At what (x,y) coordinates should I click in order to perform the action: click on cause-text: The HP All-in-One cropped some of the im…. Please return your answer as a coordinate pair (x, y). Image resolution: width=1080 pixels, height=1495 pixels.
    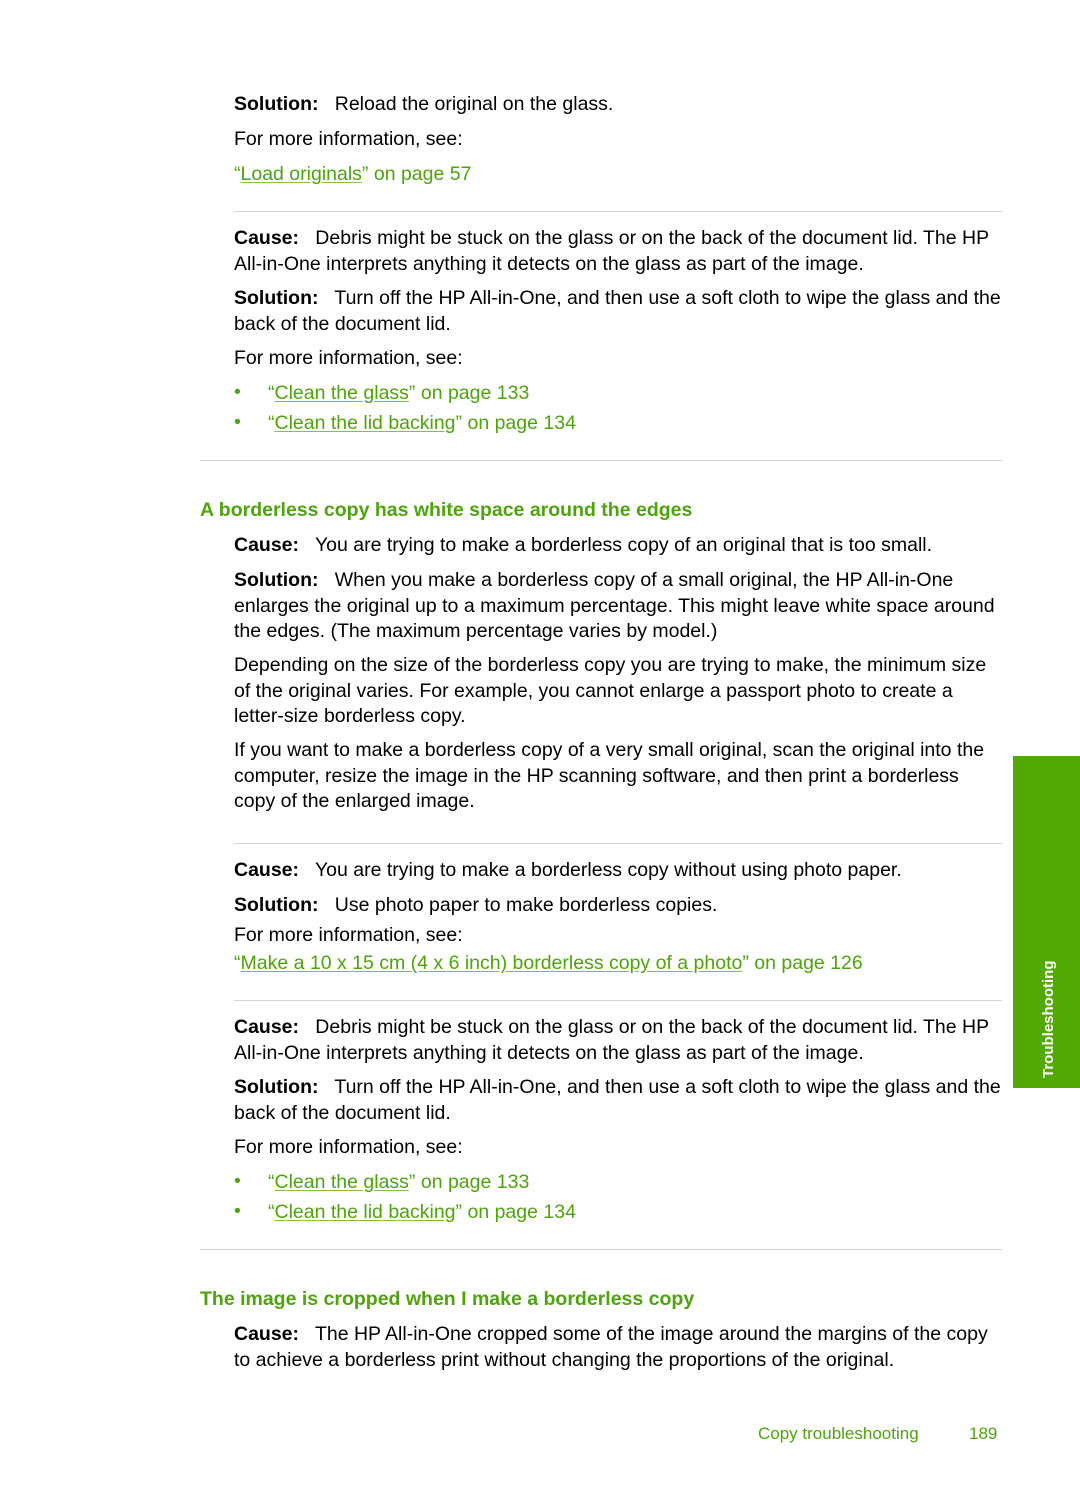
    Looking at the image, I should click on (611, 1347).